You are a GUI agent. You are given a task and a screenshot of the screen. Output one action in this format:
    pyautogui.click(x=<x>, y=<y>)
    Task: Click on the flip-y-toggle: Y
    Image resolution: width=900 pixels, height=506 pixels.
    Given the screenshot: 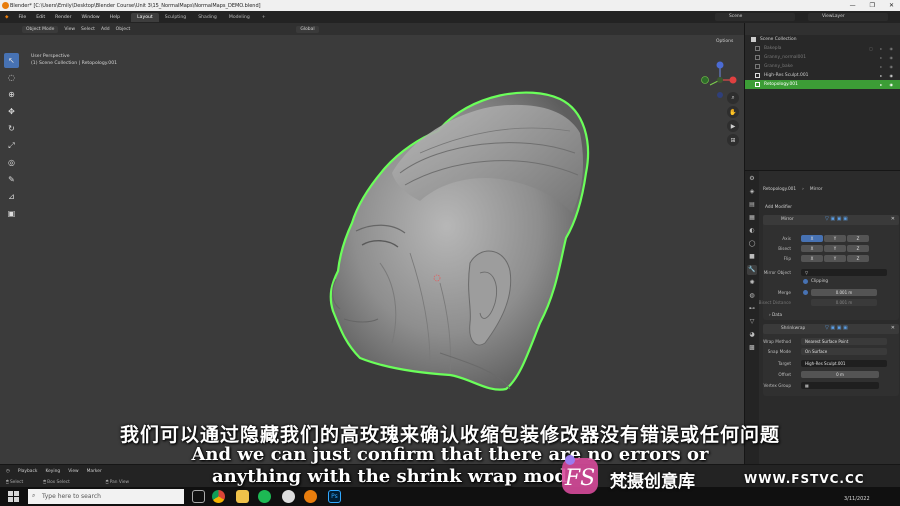 What is the action you would take?
    pyautogui.click(x=835, y=258)
    